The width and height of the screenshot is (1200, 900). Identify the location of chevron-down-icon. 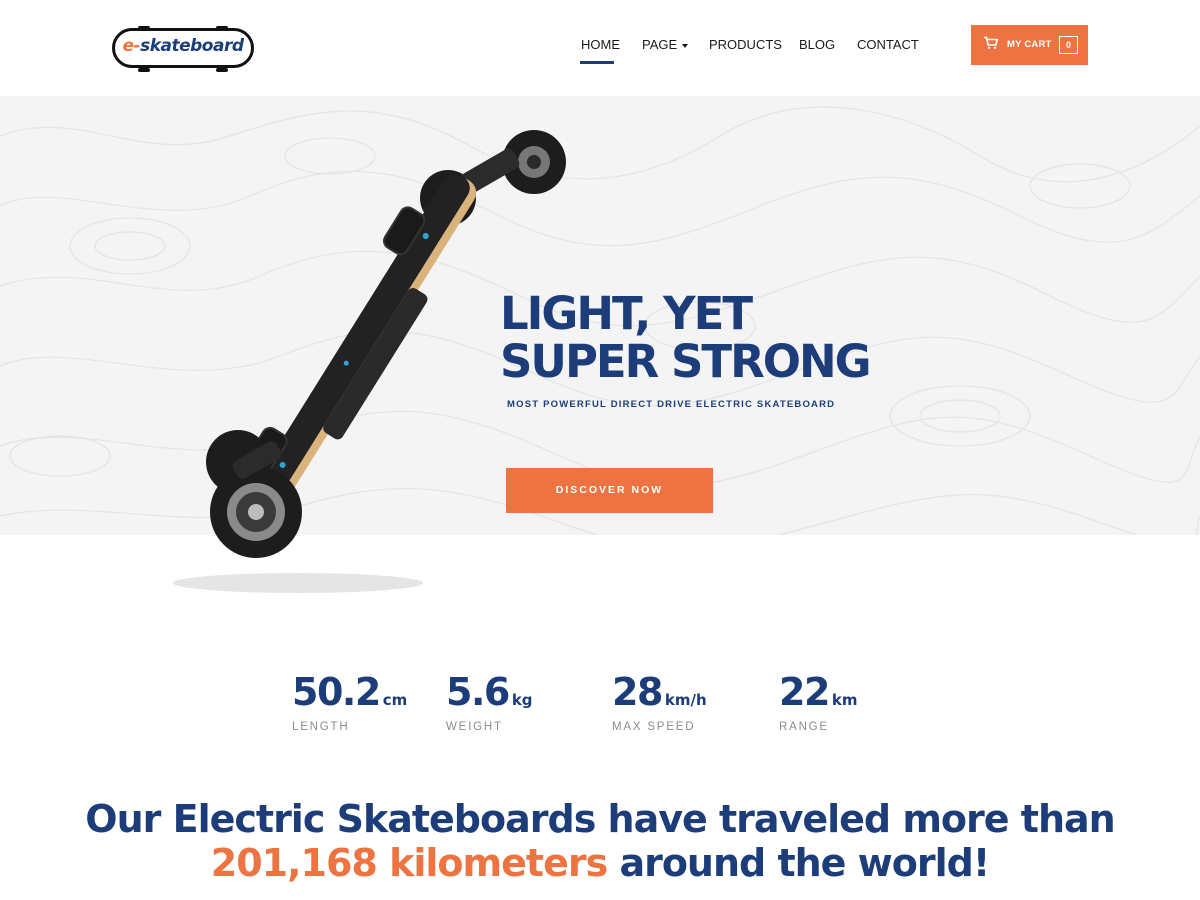
(685, 45).